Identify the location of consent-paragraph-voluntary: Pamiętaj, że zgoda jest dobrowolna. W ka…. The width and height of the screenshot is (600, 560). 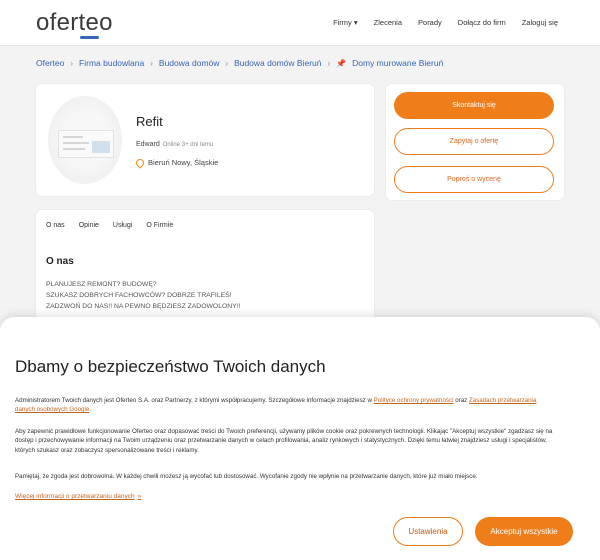
(246, 476).